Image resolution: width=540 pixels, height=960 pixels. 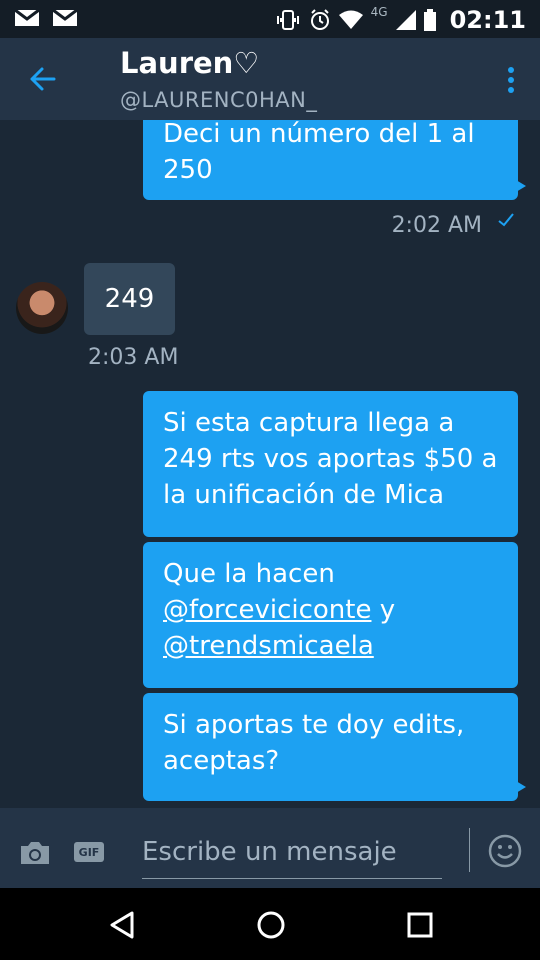 I want to click on conversation-header: Lauren♡ @LAURENC0HAN_, so click(x=270, y=79).